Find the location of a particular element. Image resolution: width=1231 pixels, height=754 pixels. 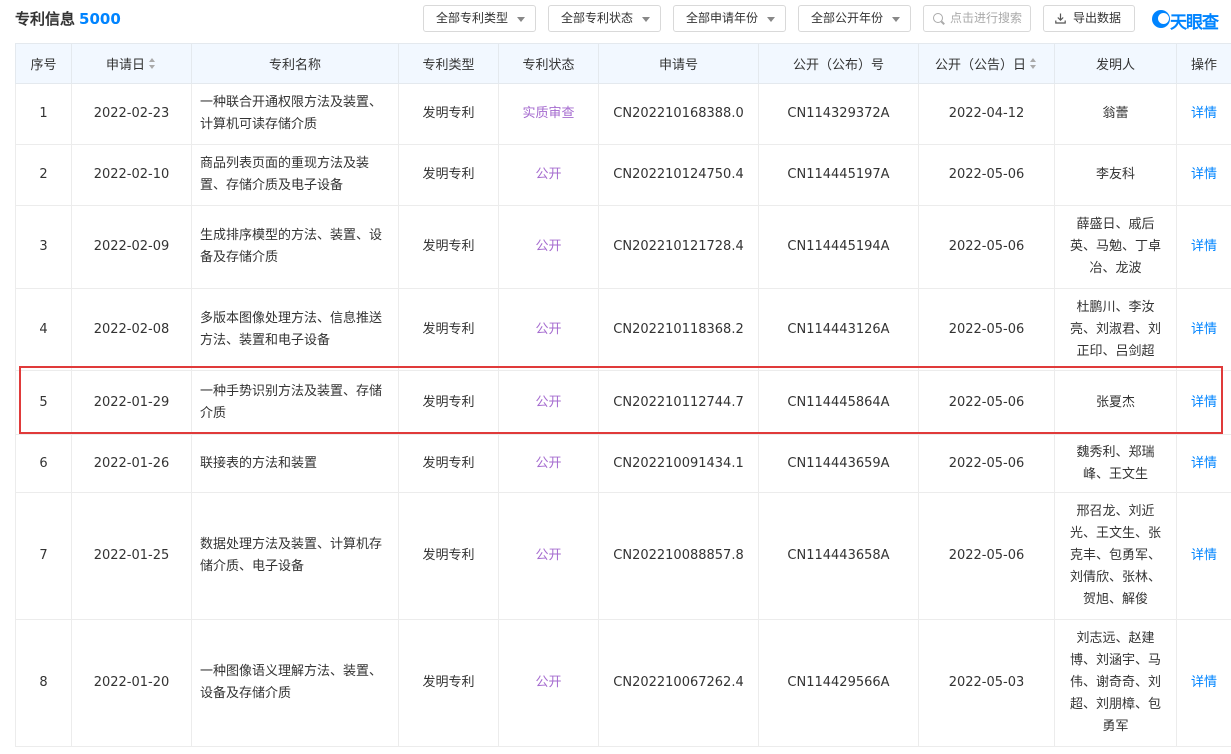

cell-application-date: 2022-02-09 is located at coordinates (131, 247).